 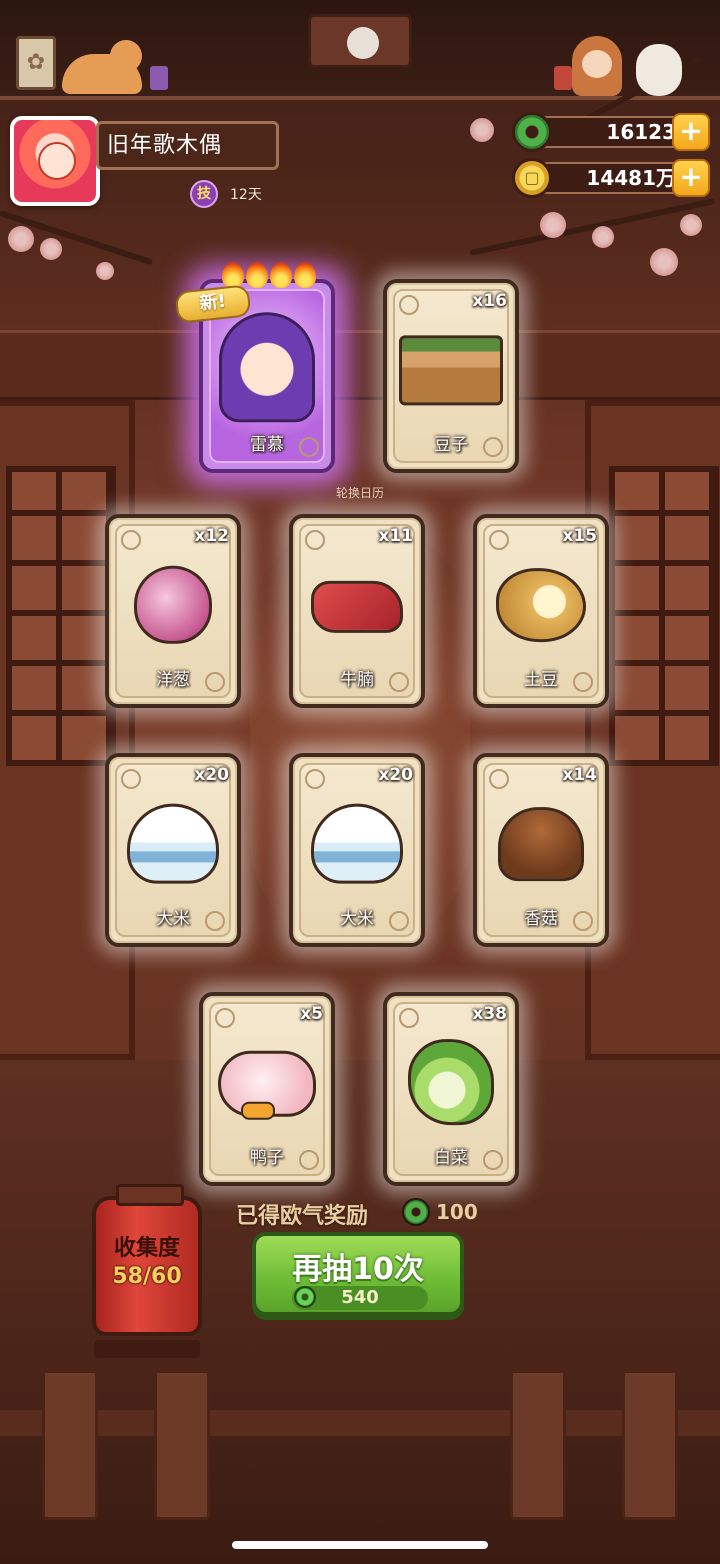 I want to click on card-item: x5 鸭子, so click(x=267, y=1089).